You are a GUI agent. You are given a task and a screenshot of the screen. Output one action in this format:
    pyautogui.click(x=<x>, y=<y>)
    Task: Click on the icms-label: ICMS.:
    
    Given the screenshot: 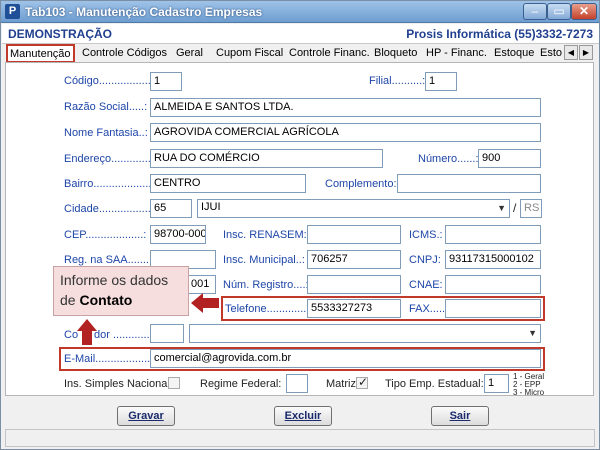 What is the action you would take?
    pyautogui.click(x=426, y=235)
    